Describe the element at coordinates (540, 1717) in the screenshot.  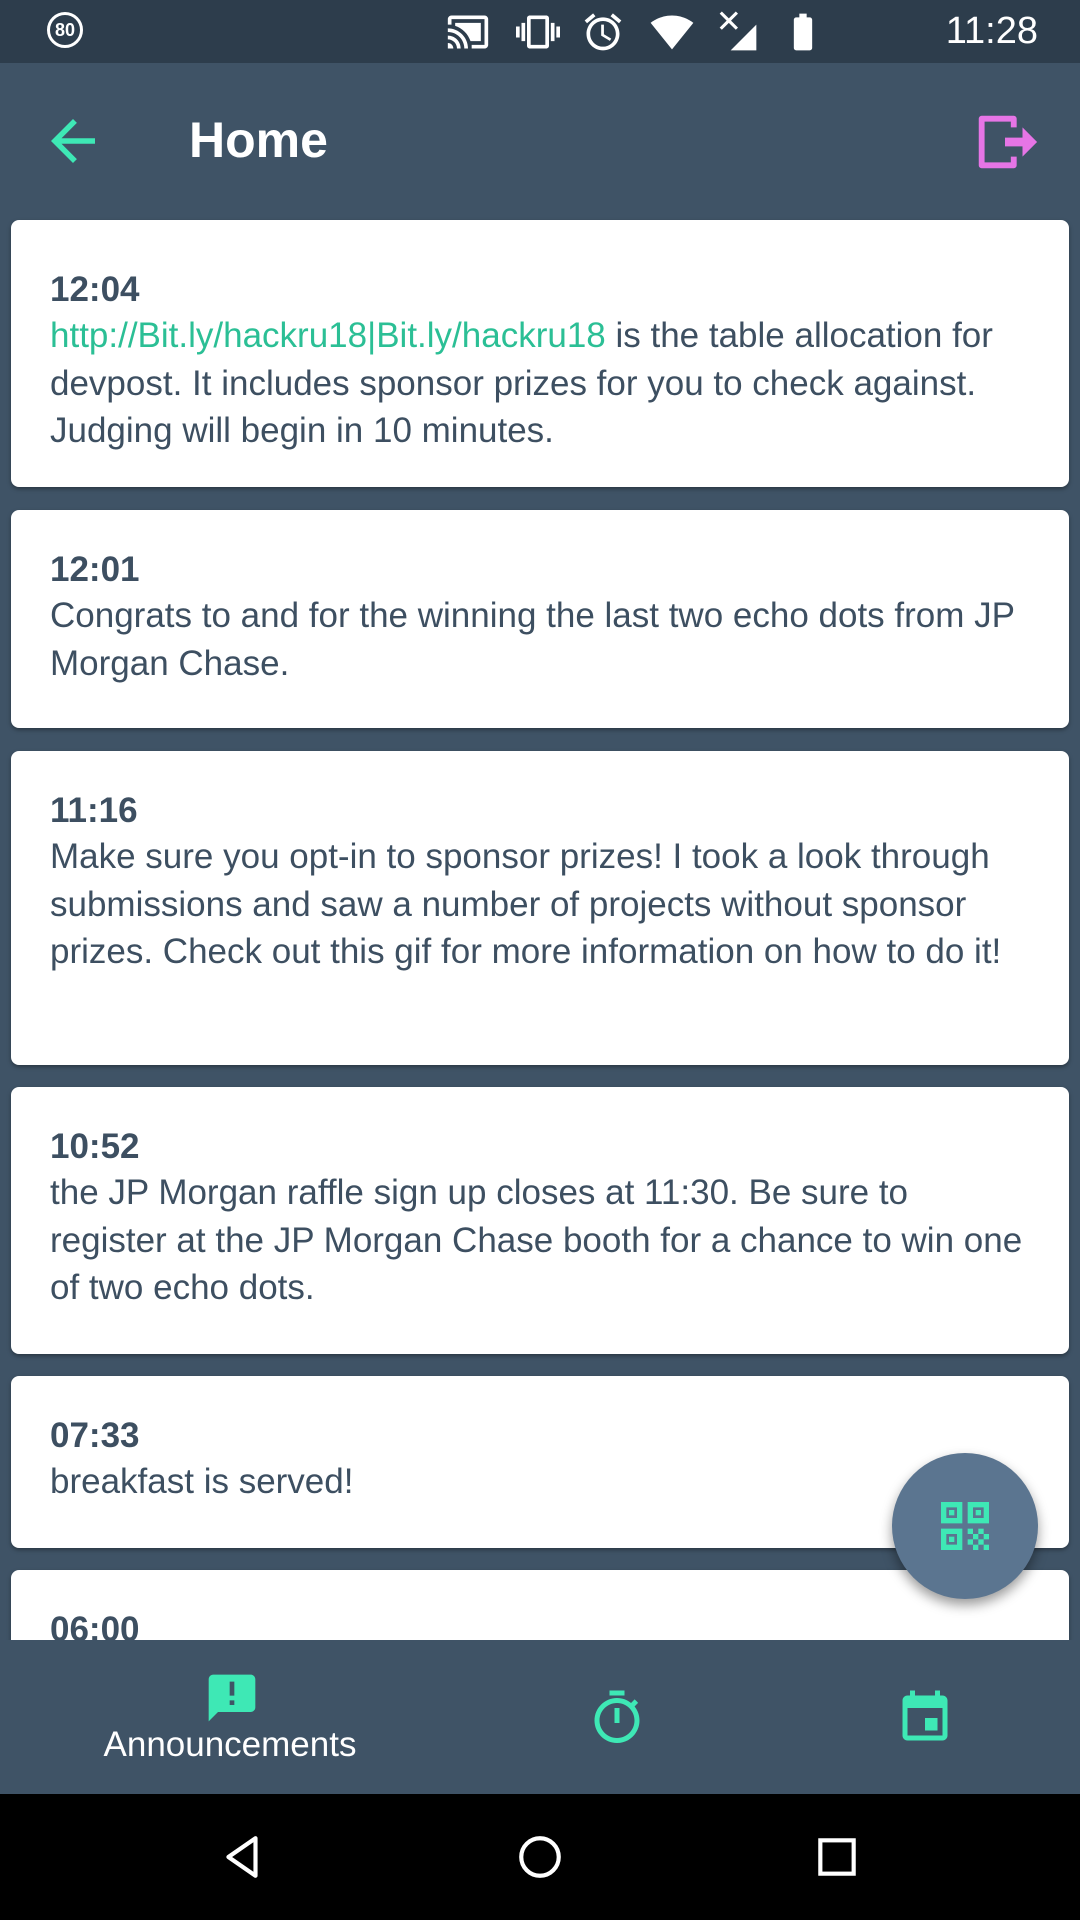
I see `bottom-navigation: Announcements` at that location.